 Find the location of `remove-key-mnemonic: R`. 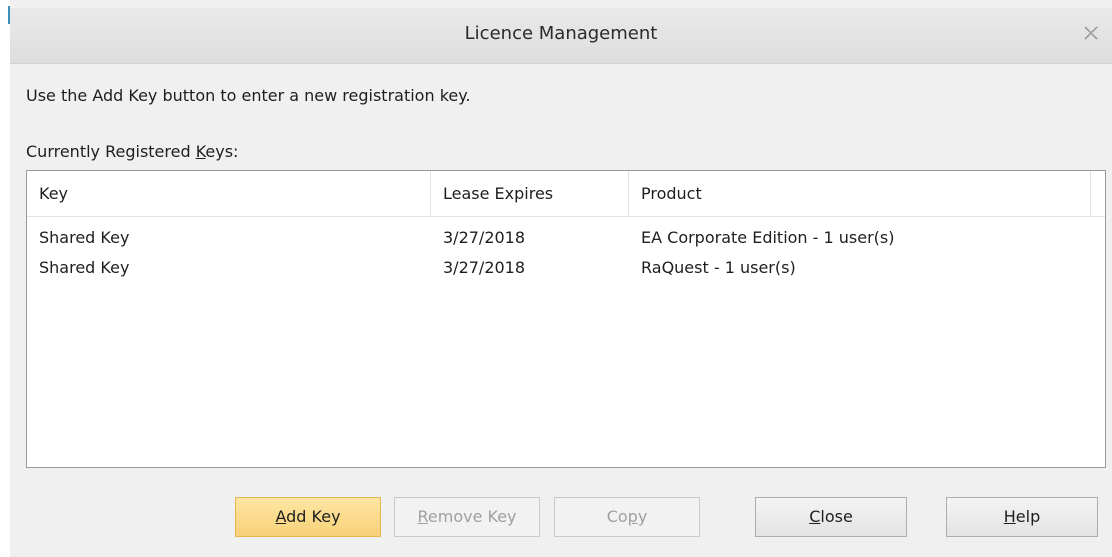

remove-key-mnemonic: R is located at coordinates (422, 516).